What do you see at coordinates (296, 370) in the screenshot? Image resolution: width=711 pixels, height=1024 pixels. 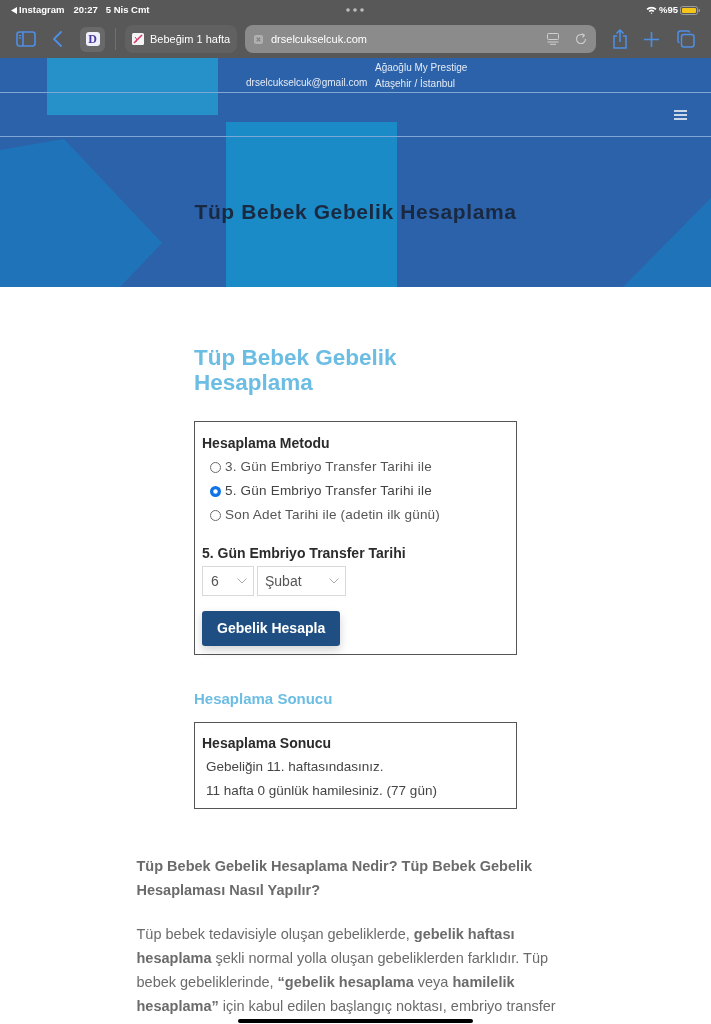 I see `calculator-title: Tüp Bebek Gebelik Hesaplama` at bounding box center [296, 370].